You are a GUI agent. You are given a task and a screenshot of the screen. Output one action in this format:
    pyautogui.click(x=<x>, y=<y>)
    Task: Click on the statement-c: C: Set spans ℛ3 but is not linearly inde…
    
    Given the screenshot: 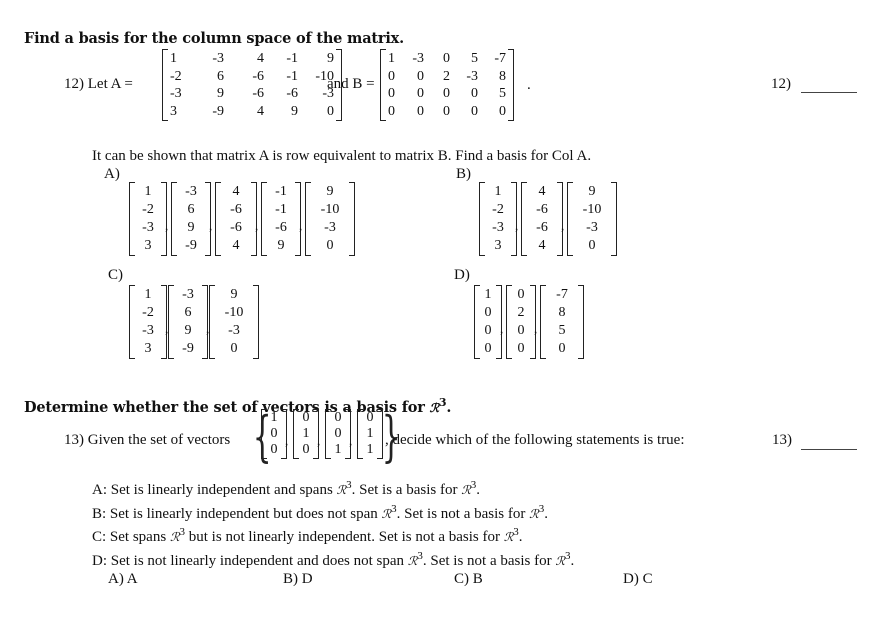 What is the action you would take?
    pyautogui.click(x=307, y=536)
    